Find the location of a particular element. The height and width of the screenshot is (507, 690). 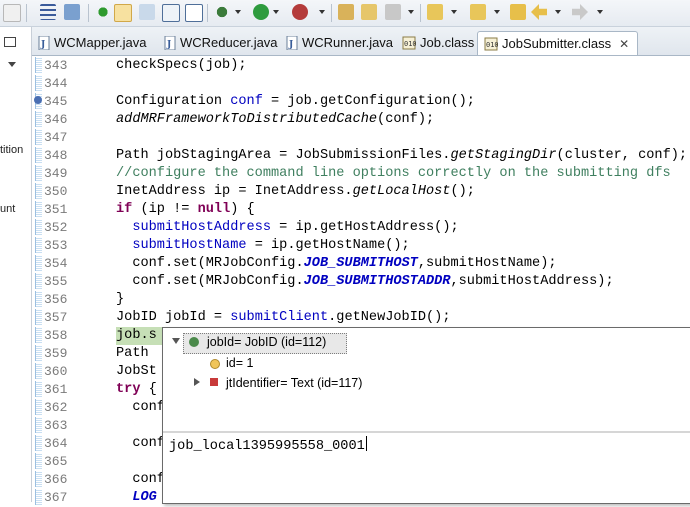

breakpoint-icon is located at coordinates (38, 100).